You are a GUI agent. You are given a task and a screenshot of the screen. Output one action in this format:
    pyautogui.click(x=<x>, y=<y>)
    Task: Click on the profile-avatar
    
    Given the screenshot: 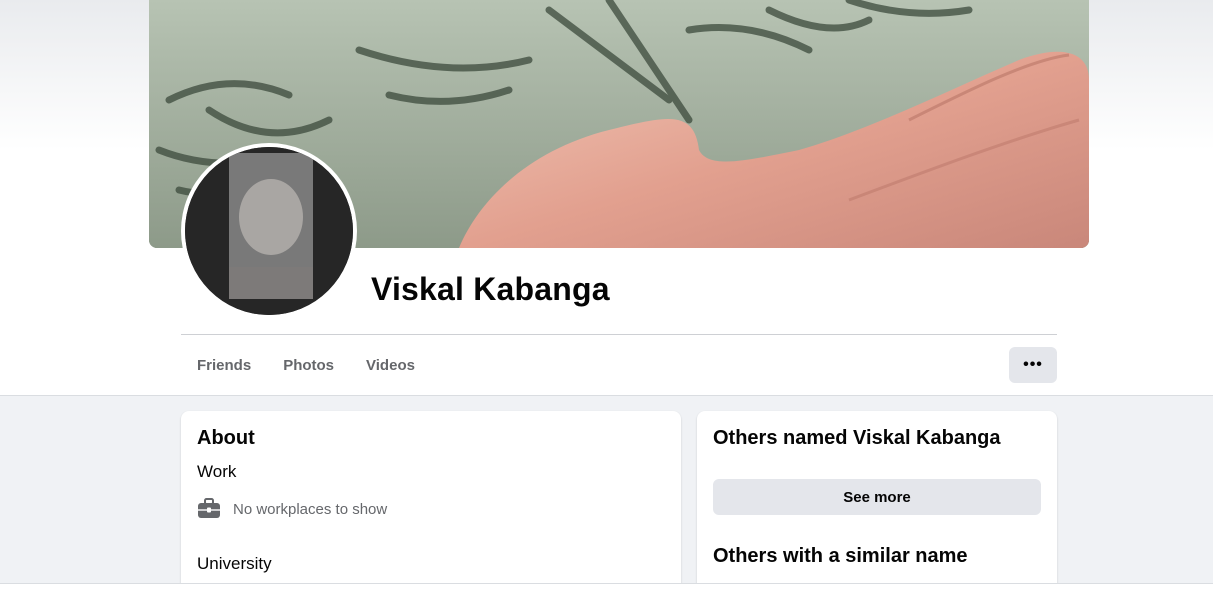 What is the action you would take?
    pyautogui.click(x=269, y=231)
    